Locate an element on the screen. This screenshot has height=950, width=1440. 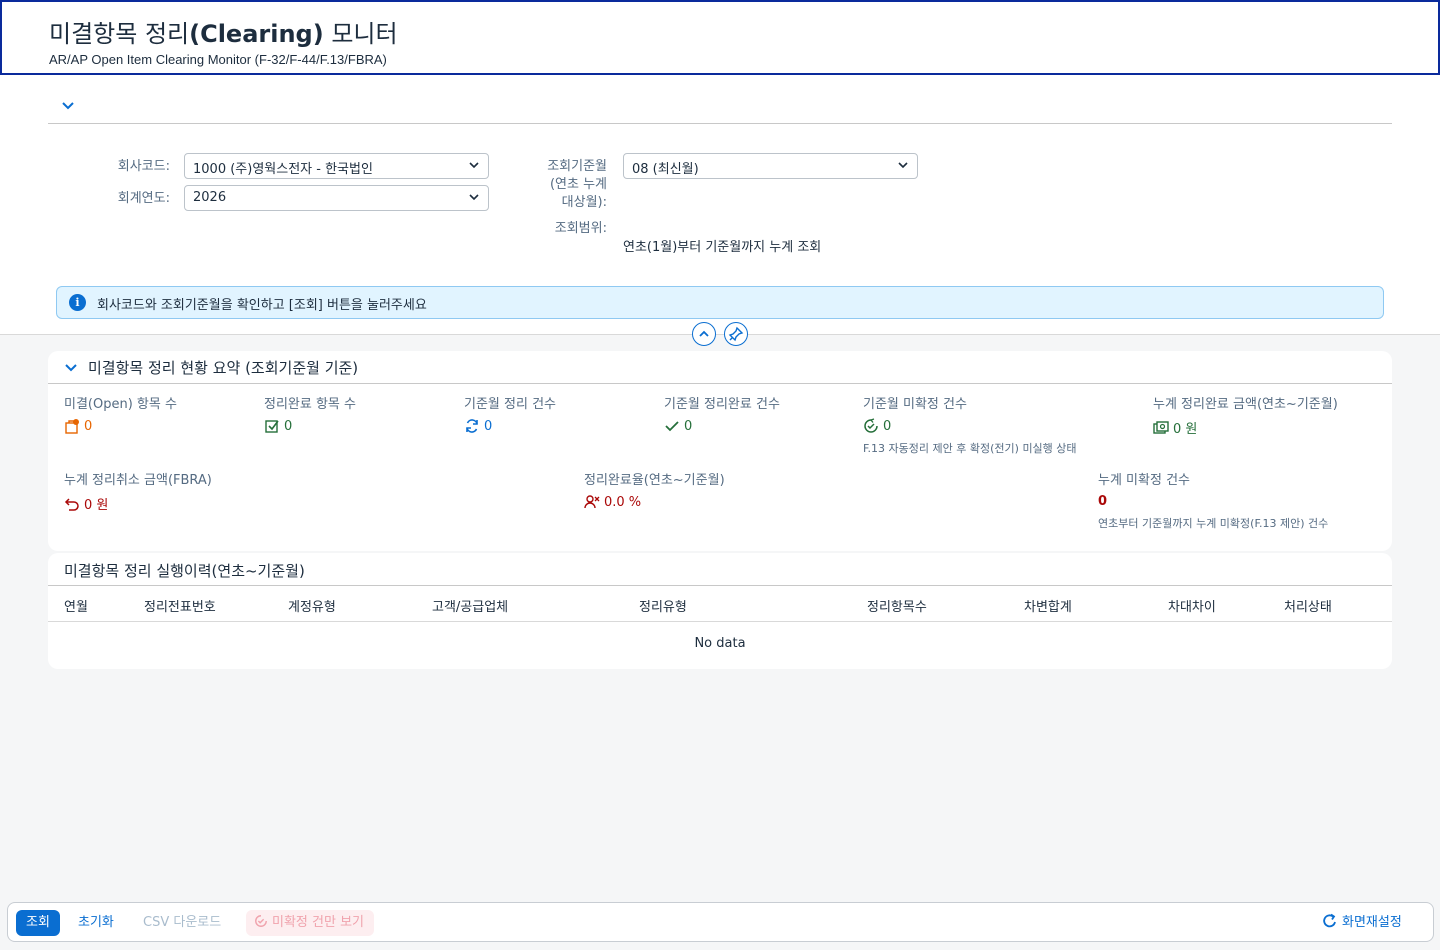
info-message-text: 회사코드와 조회기준월을 확인하고 [조회] 버튼을 눌러주세요 is located at coordinates (262, 305).